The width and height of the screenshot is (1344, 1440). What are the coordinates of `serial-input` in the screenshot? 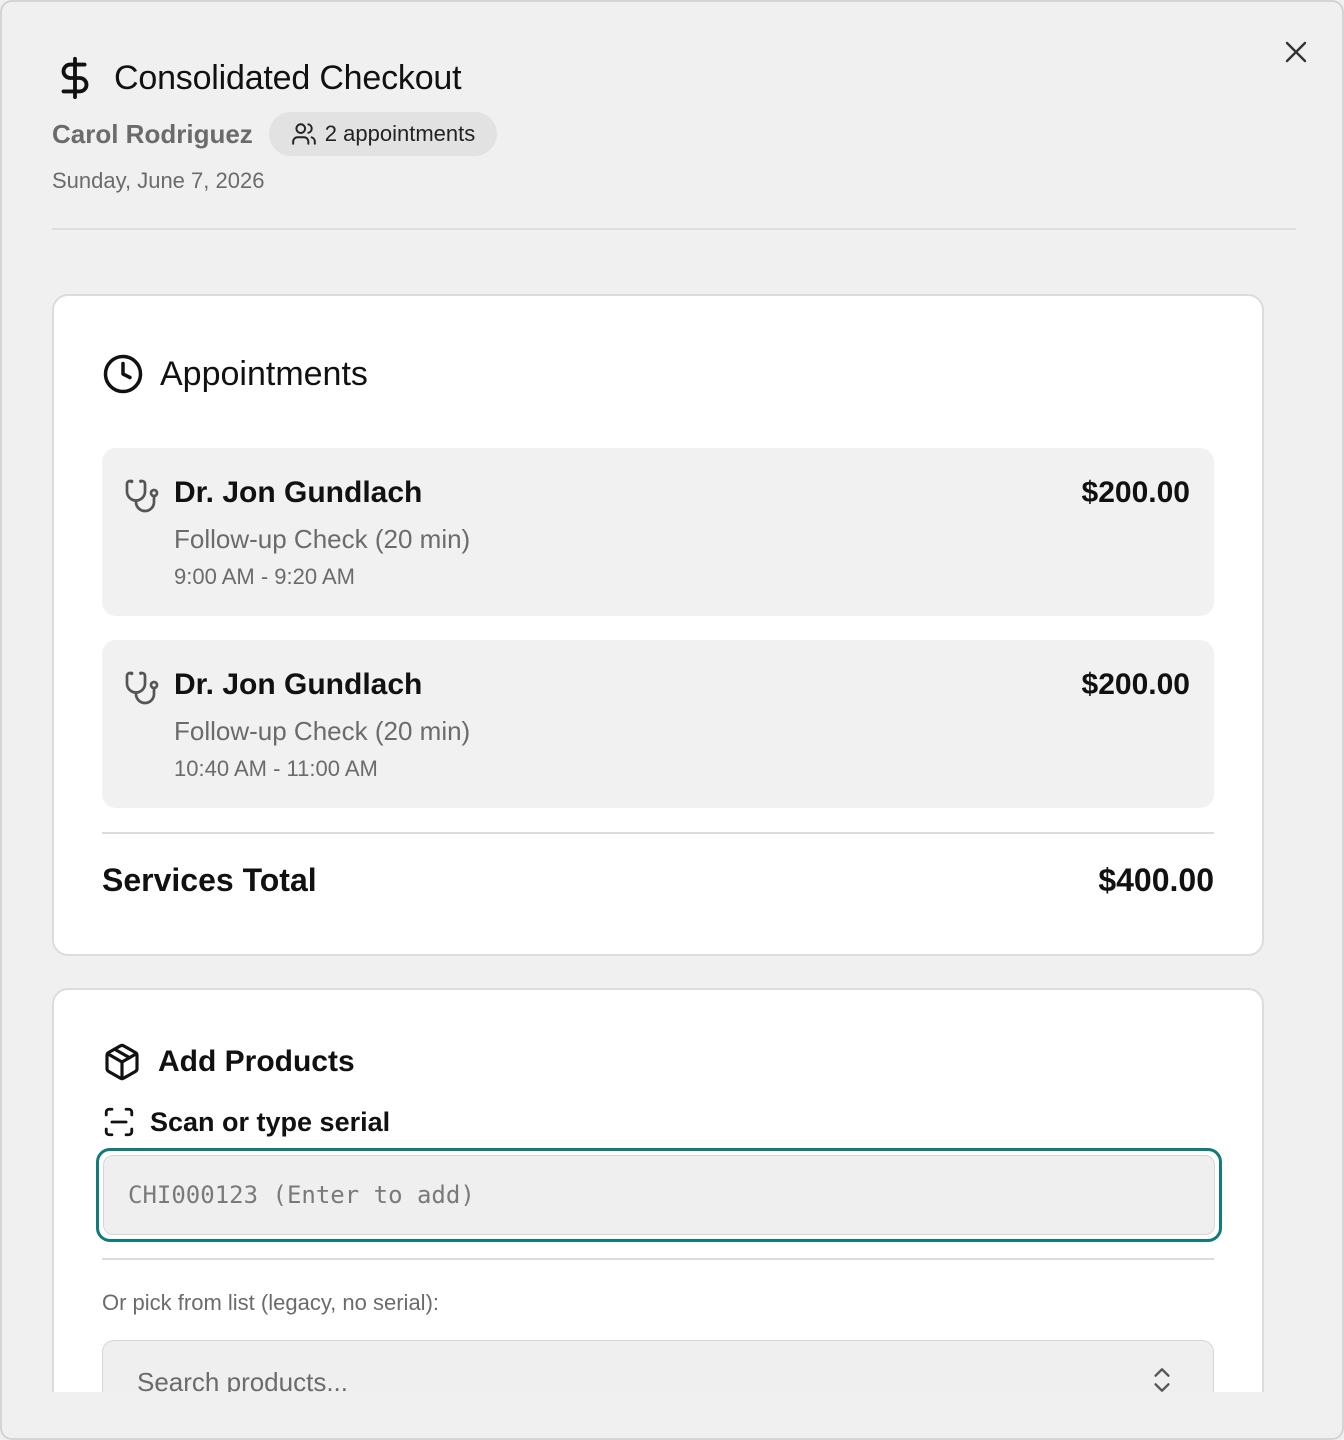 It's located at (659, 1195).